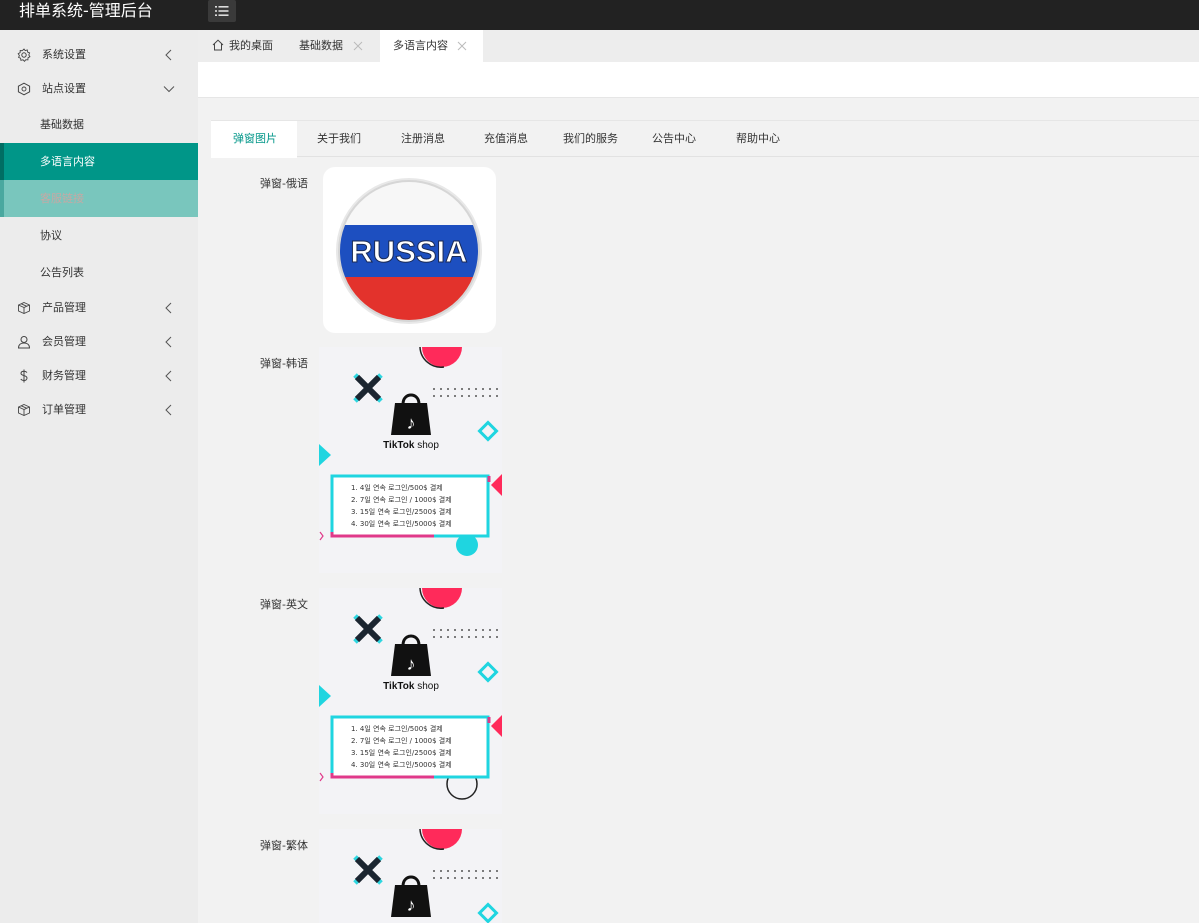  What do you see at coordinates (62, 124) in the screenshot?
I see `sidebar-subitem-label: 基础数据` at bounding box center [62, 124].